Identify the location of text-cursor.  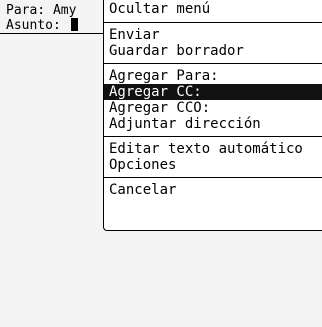
(74, 24).